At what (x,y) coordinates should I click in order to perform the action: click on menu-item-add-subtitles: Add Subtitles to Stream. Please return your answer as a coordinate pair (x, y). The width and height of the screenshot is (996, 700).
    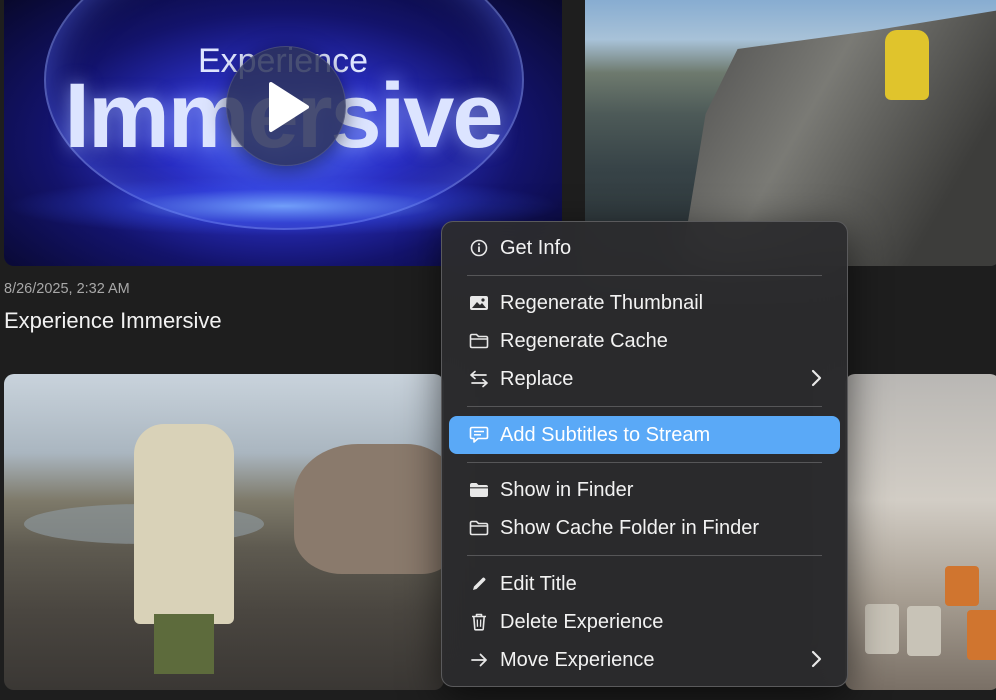
    Looking at the image, I should click on (644, 435).